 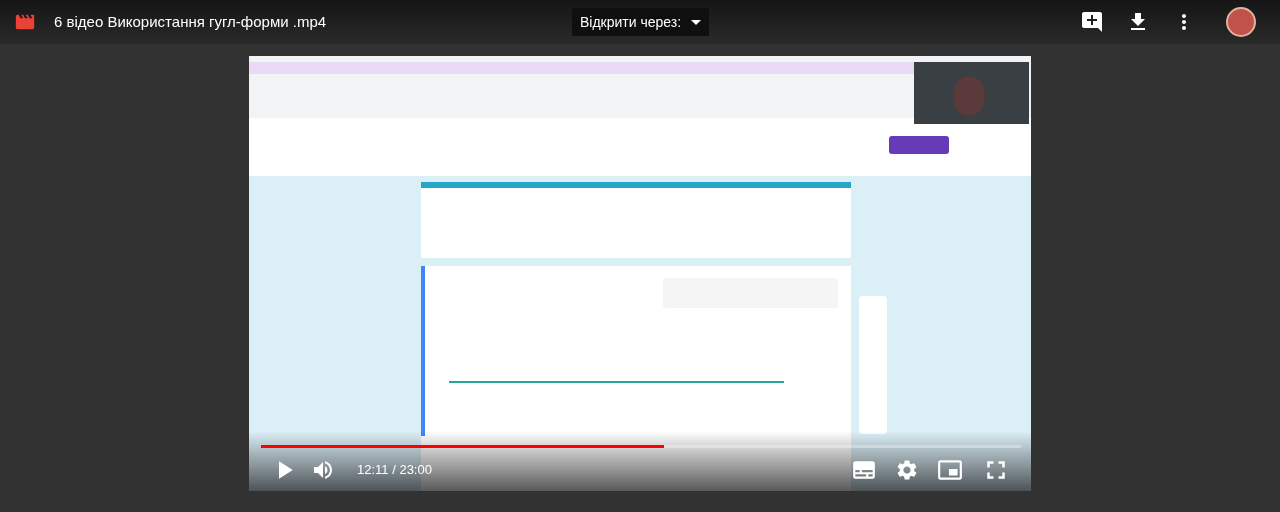 I want to click on avatar, so click(x=1241, y=22).